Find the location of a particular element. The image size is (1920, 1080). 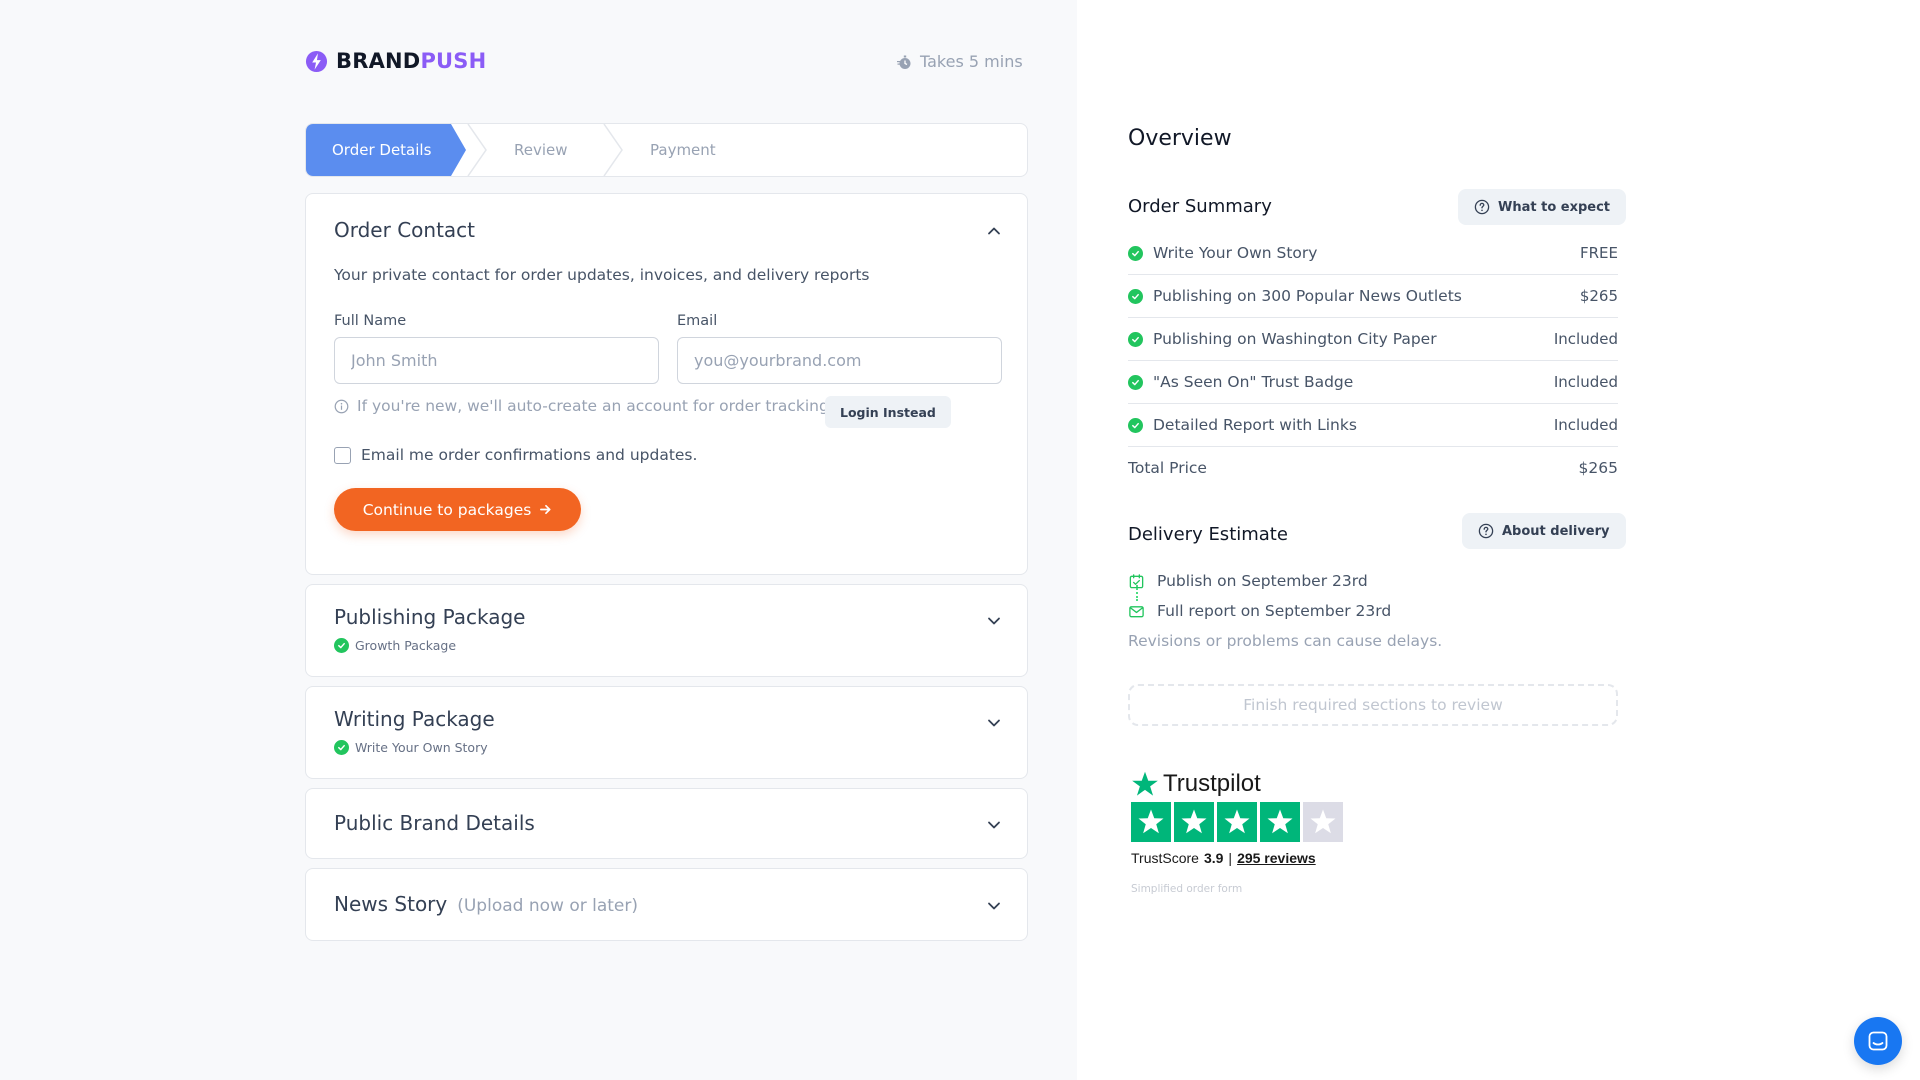

arrow-right-icon is located at coordinates (545, 509).